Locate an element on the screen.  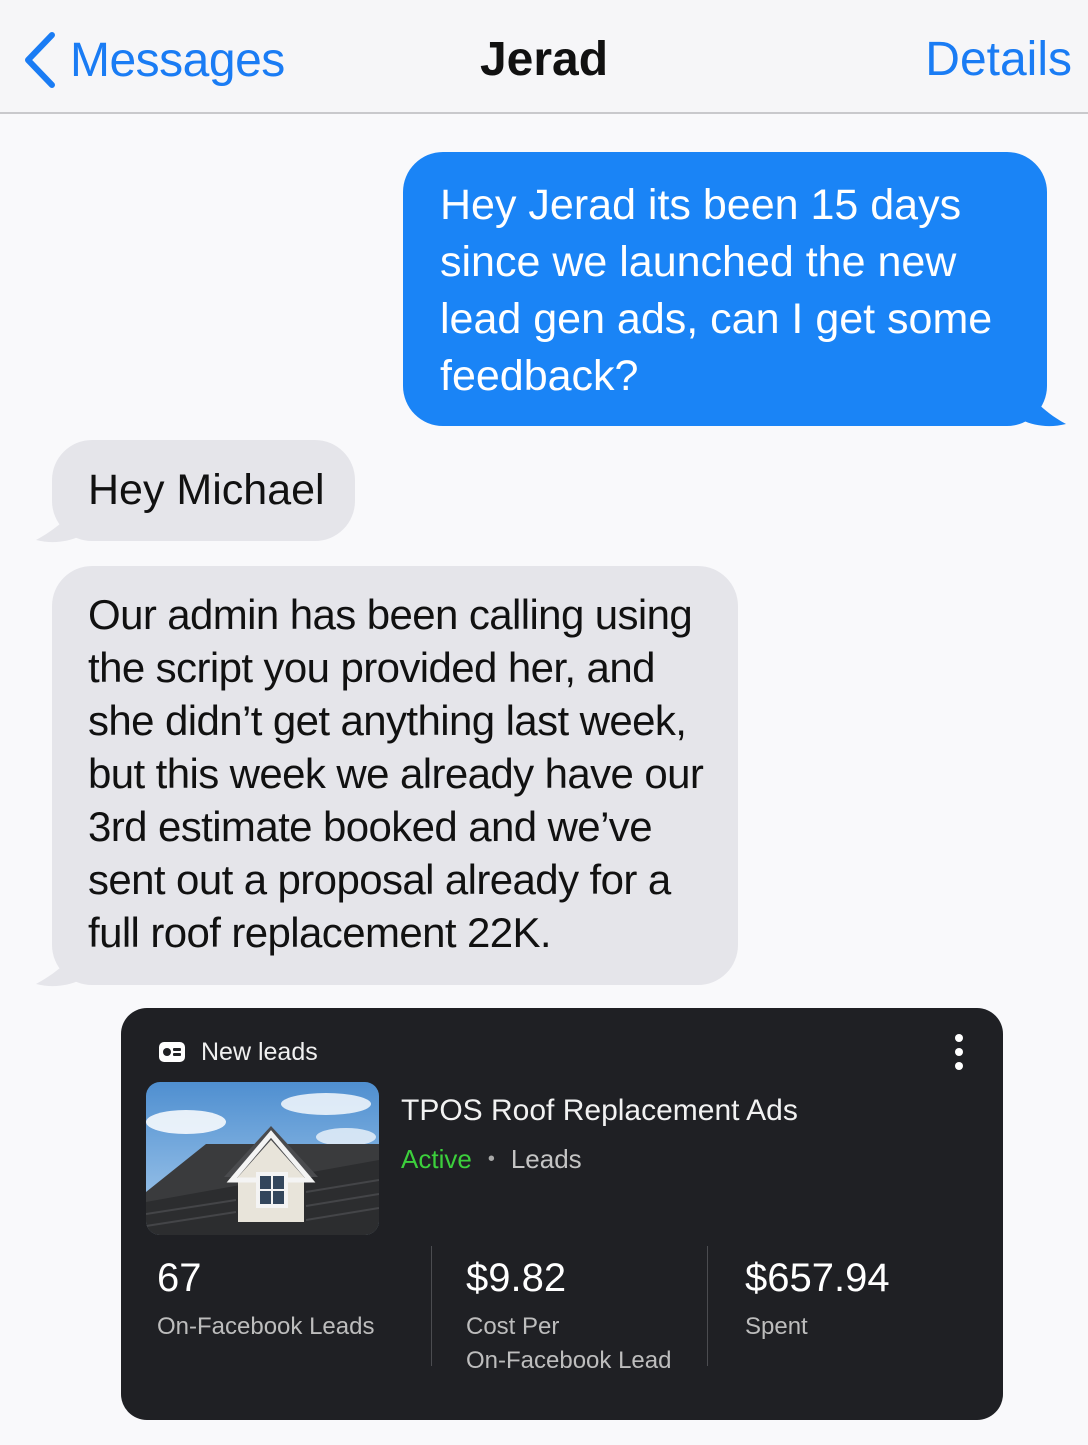
incoming-message: Hey Michael is located at coordinates (203, 490).